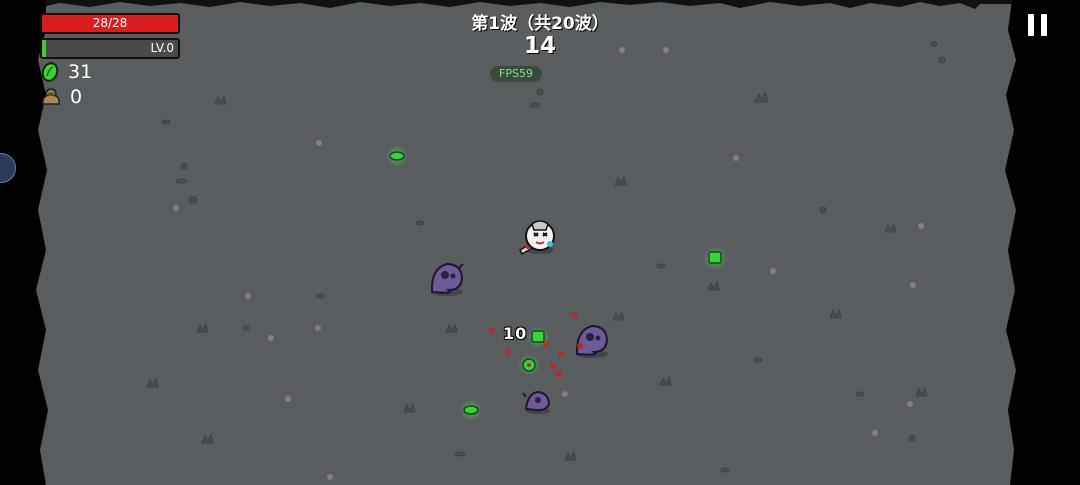 Image resolution: width=1080 pixels, height=485 pixels. Describe the element at coordinates (80, 72) in the screenshot. I see `materials-count: 31` at that location.